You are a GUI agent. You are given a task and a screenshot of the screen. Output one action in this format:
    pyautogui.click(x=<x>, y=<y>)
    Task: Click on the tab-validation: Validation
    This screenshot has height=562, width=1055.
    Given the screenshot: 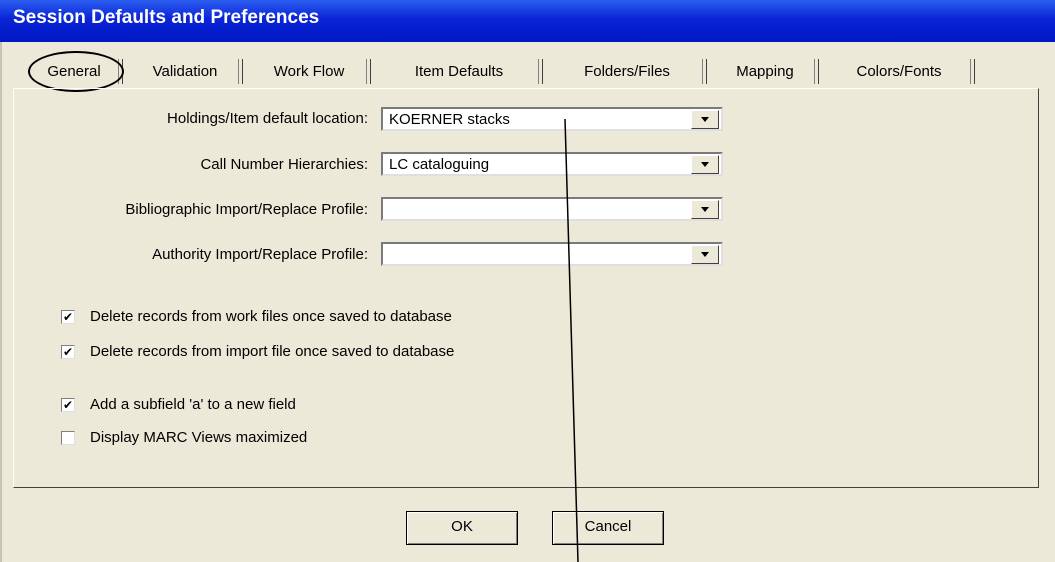 What is the action you would take?
    pyautogui.click(x=186, y=71)
    